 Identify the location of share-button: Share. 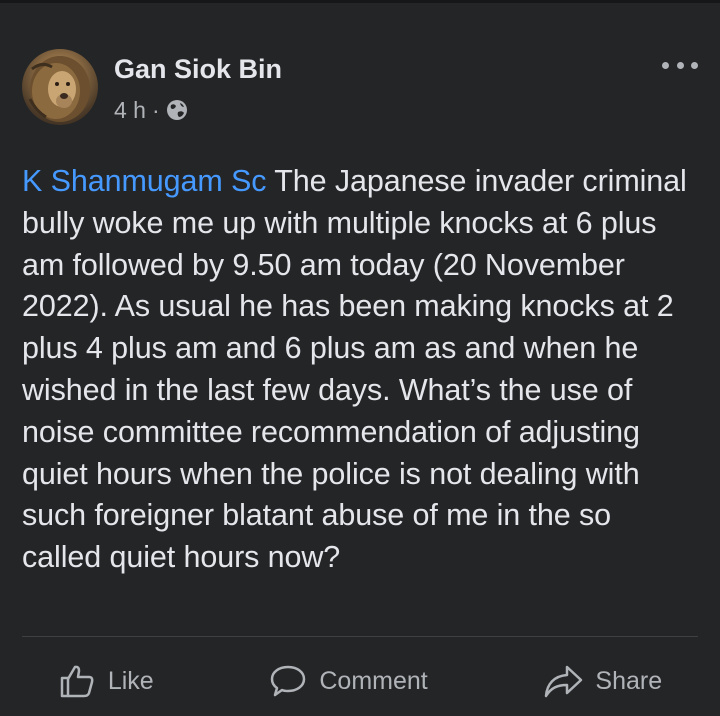
(602, 681).